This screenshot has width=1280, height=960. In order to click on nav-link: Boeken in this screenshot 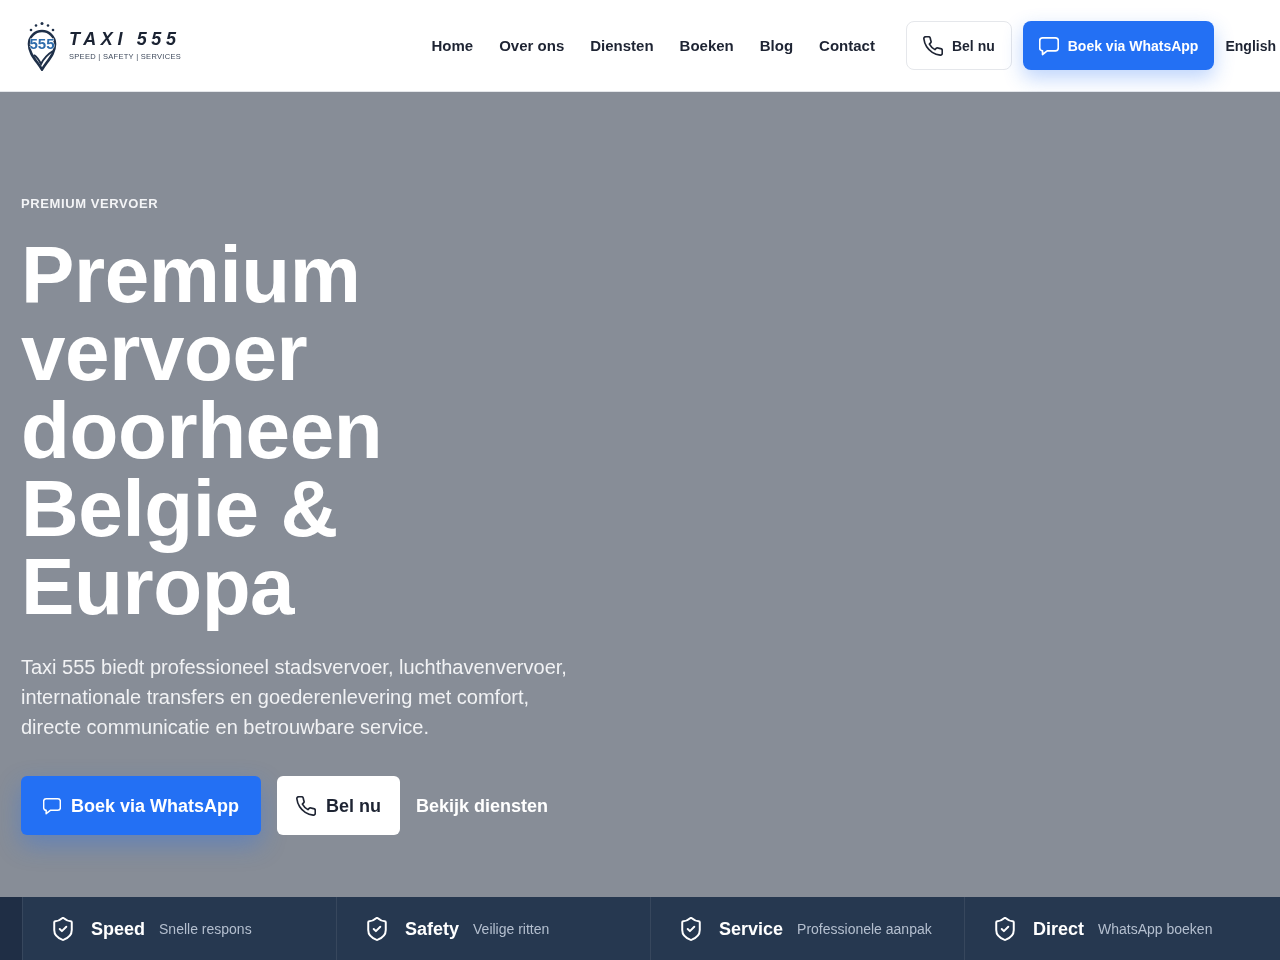, I will do `click(706, 45)`.